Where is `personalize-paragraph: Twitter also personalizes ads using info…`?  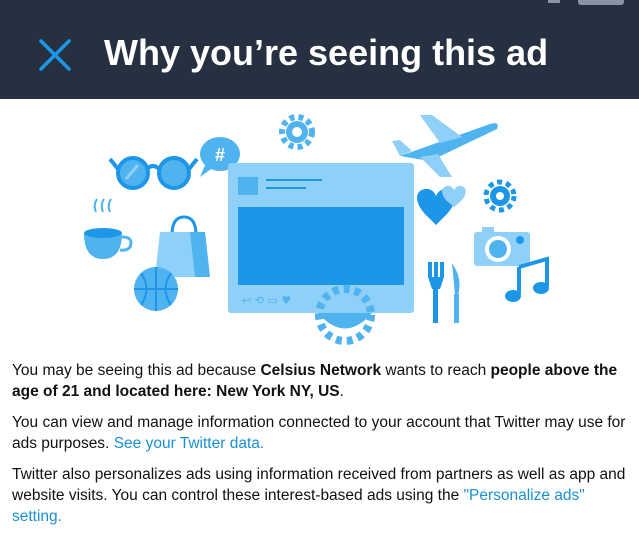
personalize-paragraph: Twitter also personalizes ads using info… is located at coordinates (319, 495).